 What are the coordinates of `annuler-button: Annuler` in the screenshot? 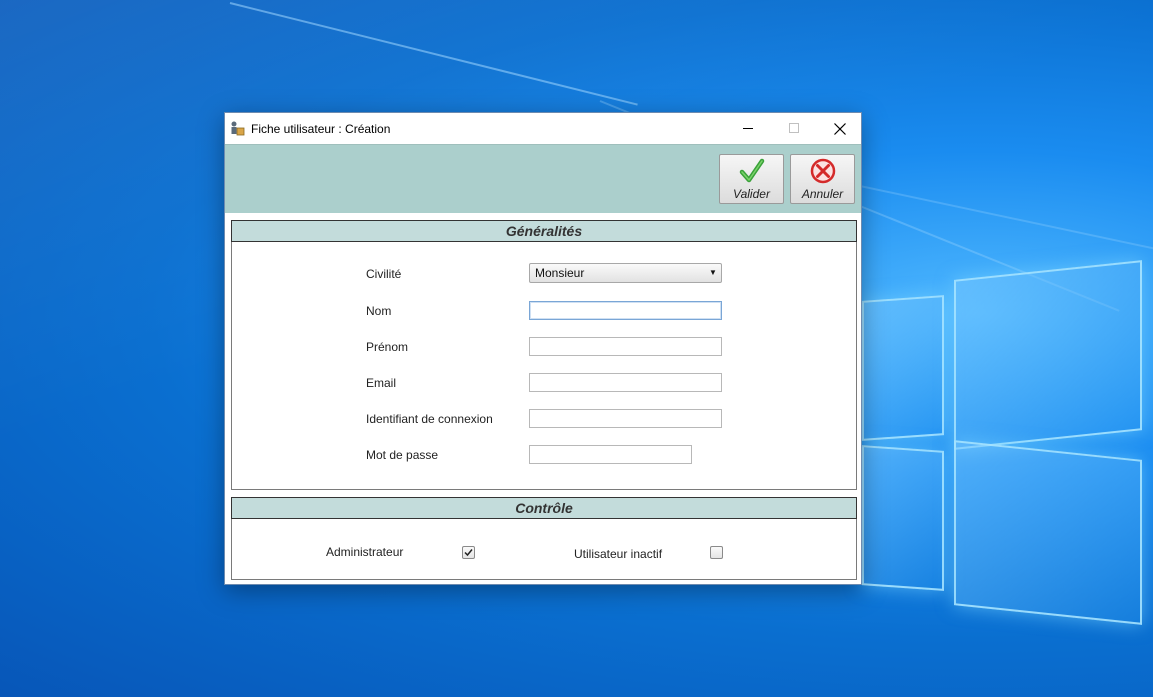 It's located at (822, 179).